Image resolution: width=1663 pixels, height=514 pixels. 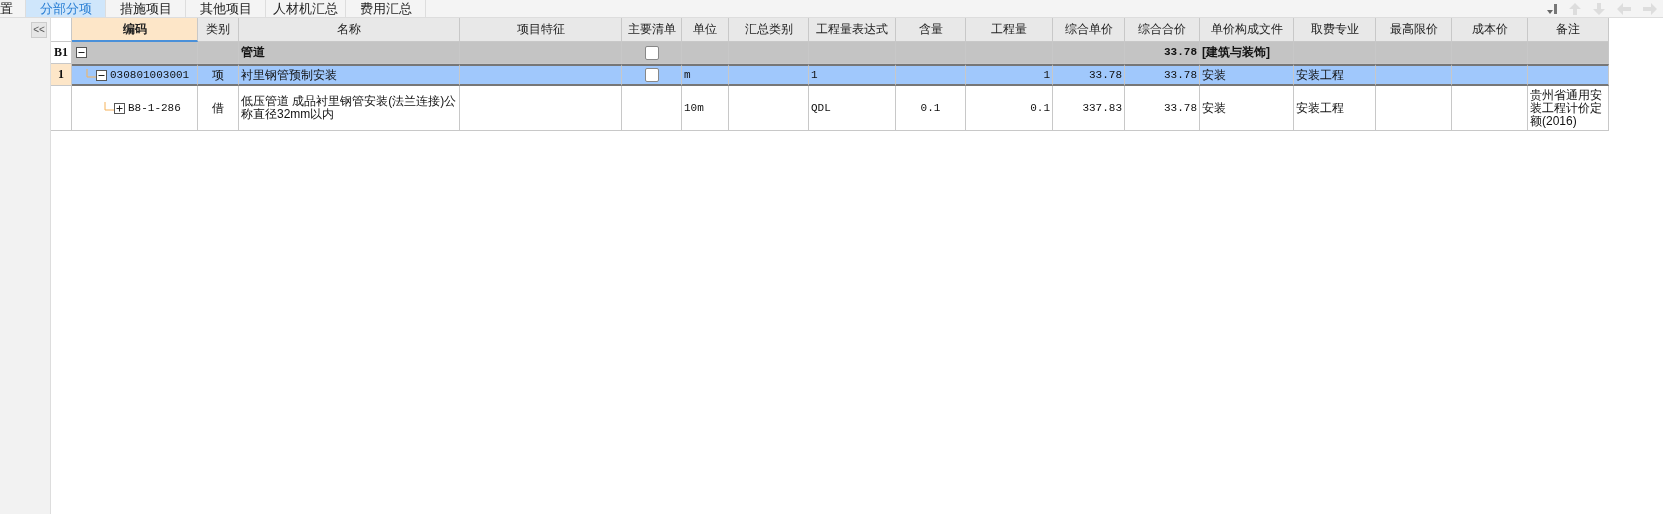 What do you see at coordinates (39, 30) in the screenshot?
I see `collapse-button: <<` at bounding box center [39, 30].